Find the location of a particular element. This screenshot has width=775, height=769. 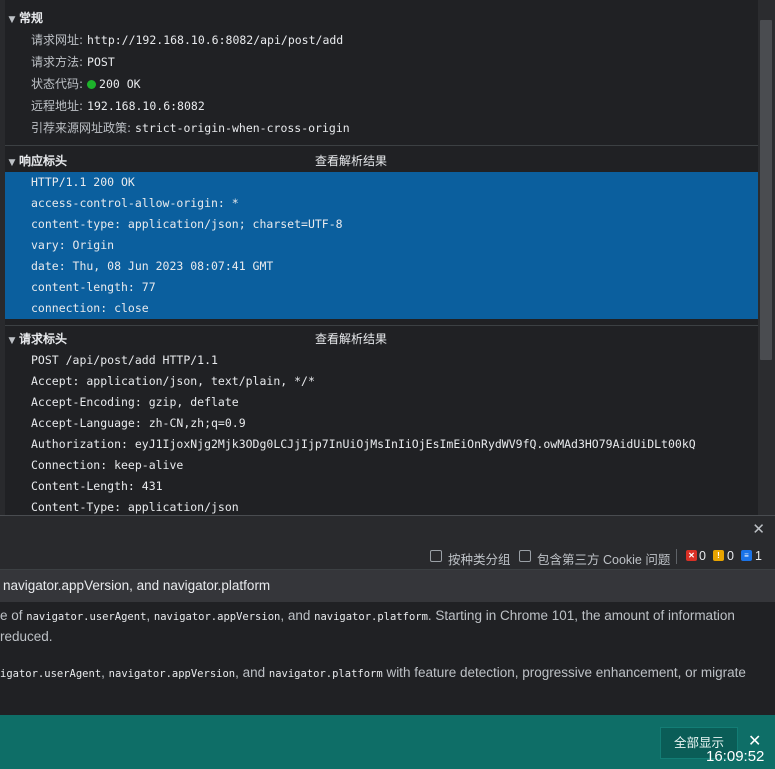

info-count: 1 is located at coordinates (758, 556).